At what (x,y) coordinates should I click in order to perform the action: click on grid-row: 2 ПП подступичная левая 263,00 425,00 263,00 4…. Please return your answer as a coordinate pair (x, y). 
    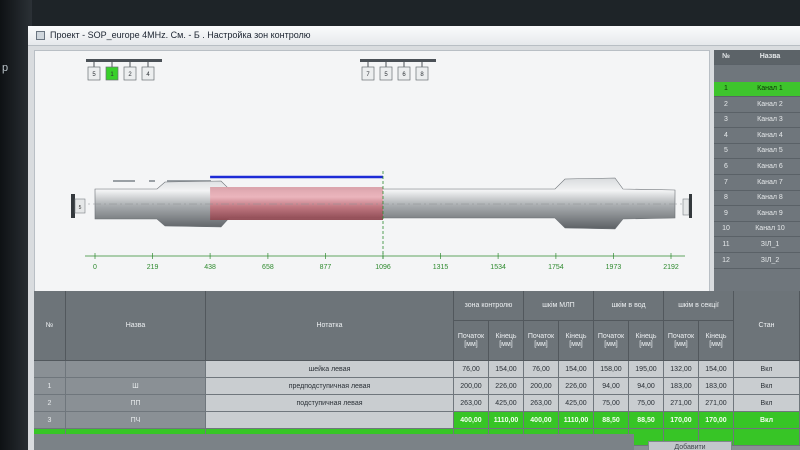
    Looking at the image, I should click on (417, 403).